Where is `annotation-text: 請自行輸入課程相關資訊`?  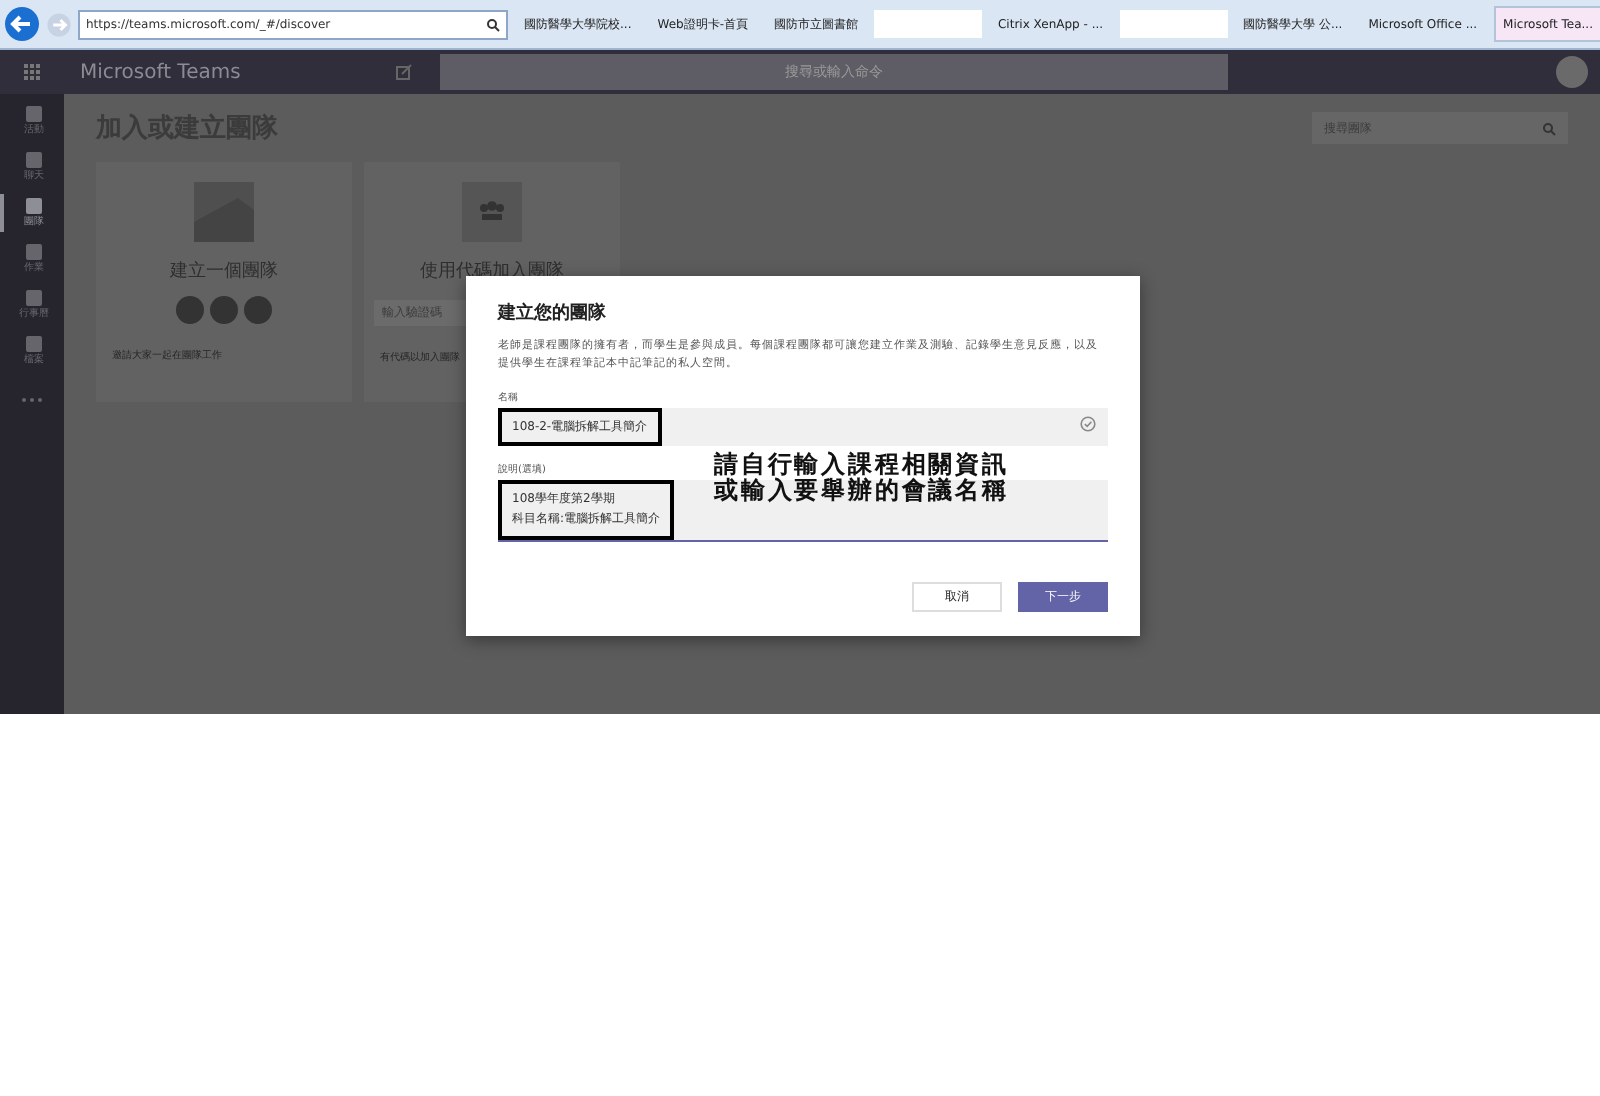
annotation-text: 請自行輸入課程相關資訊 is located at coordinates (861, 465).